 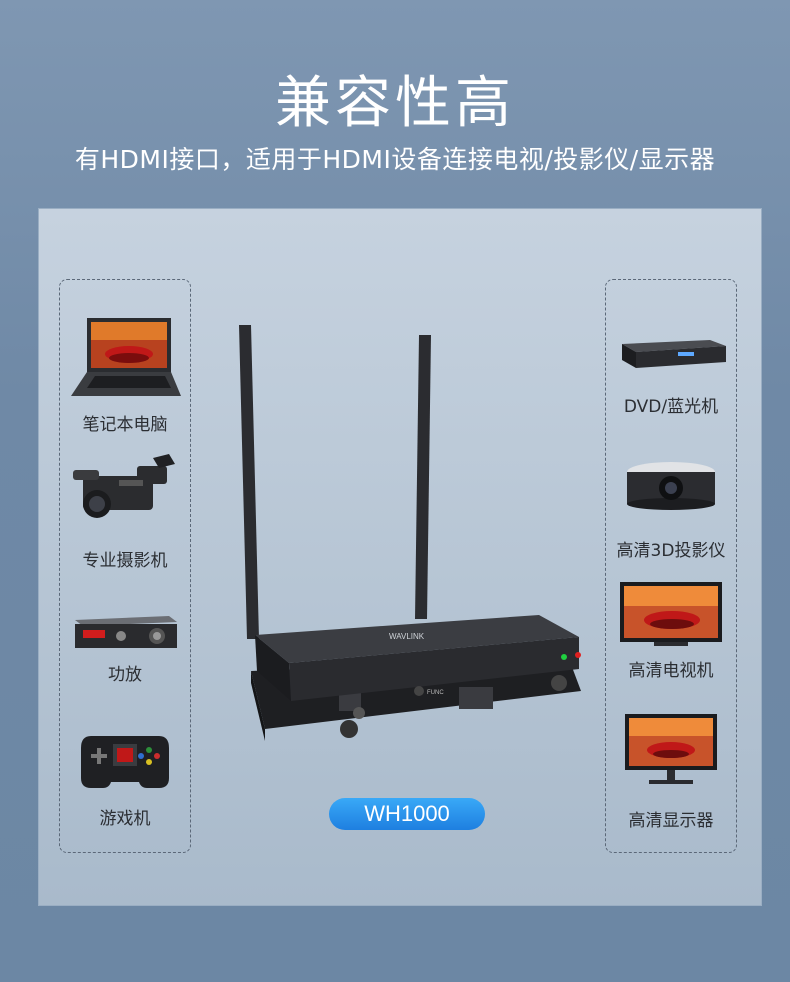 What do you see at coordinates (125, 425) in the screenshot?
I see `device-label: 笔记本电脑` at bounding box center [125, 425].